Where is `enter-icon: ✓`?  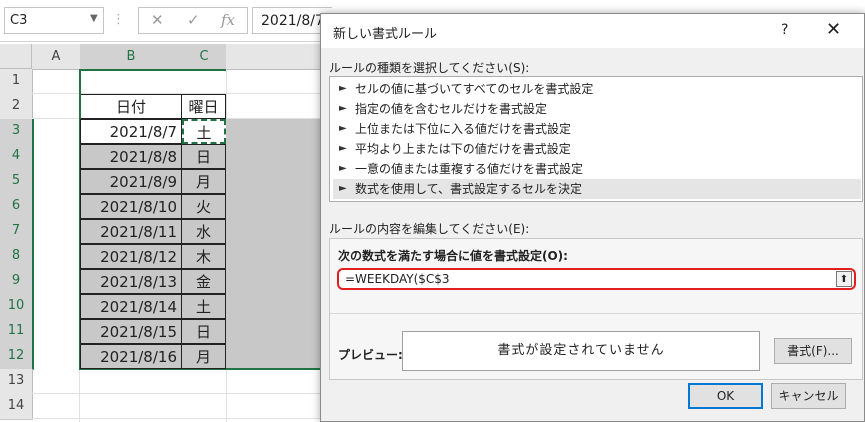
enter-icon: ✓ is located at coordinates (193, 20).